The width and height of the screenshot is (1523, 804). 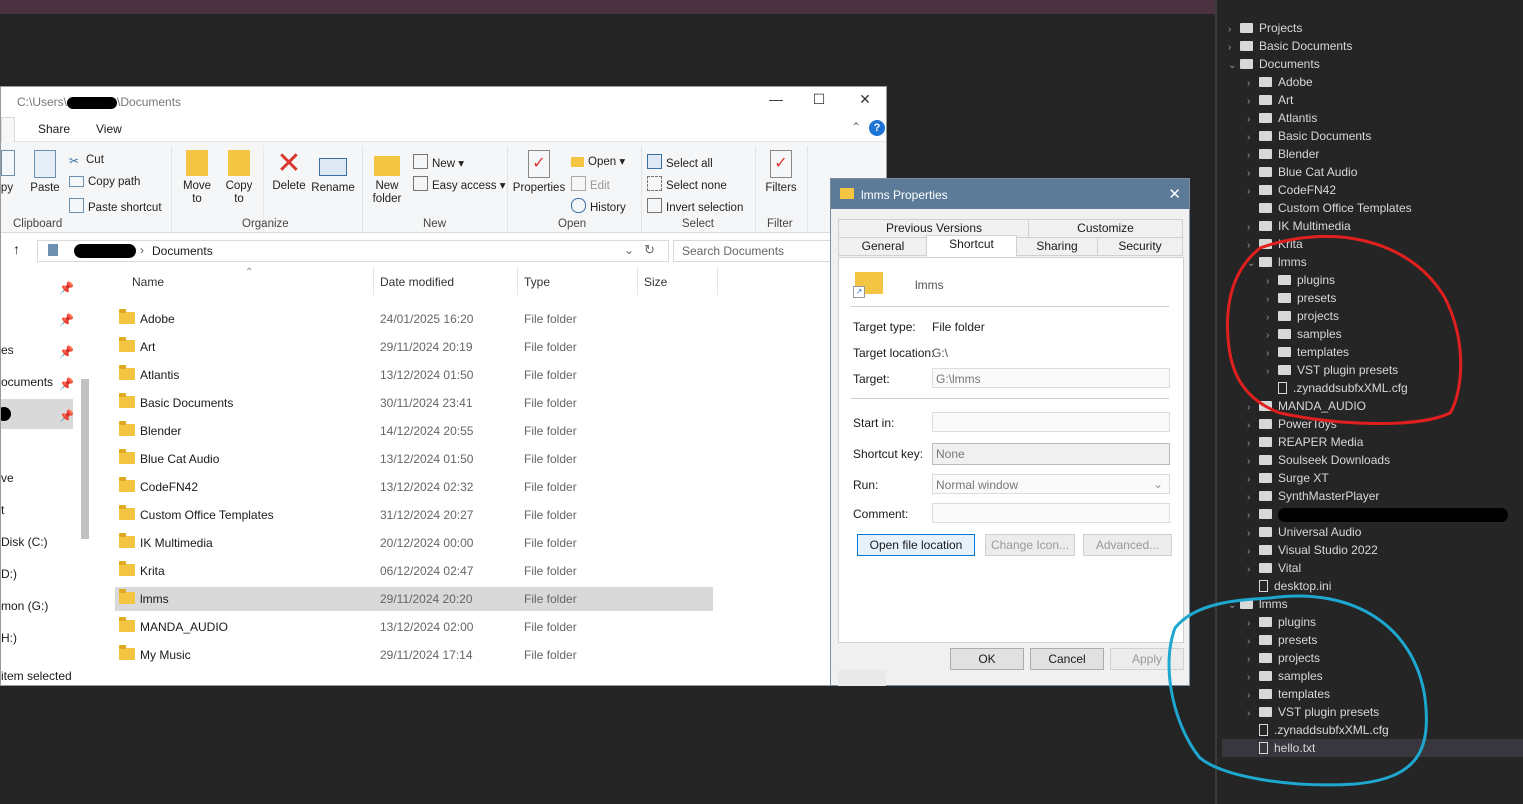 I want to click on tree-folder-item: › Soulseek Downloads, so click(x=1318, y=460).